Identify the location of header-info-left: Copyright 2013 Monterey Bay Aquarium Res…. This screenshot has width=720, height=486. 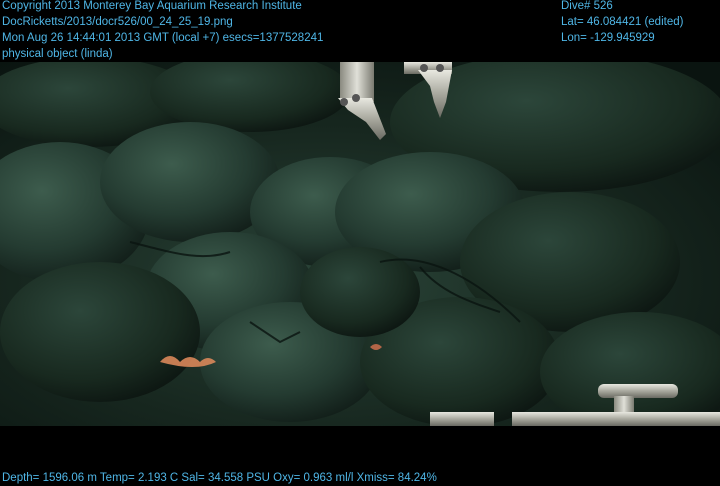
(162, 31).